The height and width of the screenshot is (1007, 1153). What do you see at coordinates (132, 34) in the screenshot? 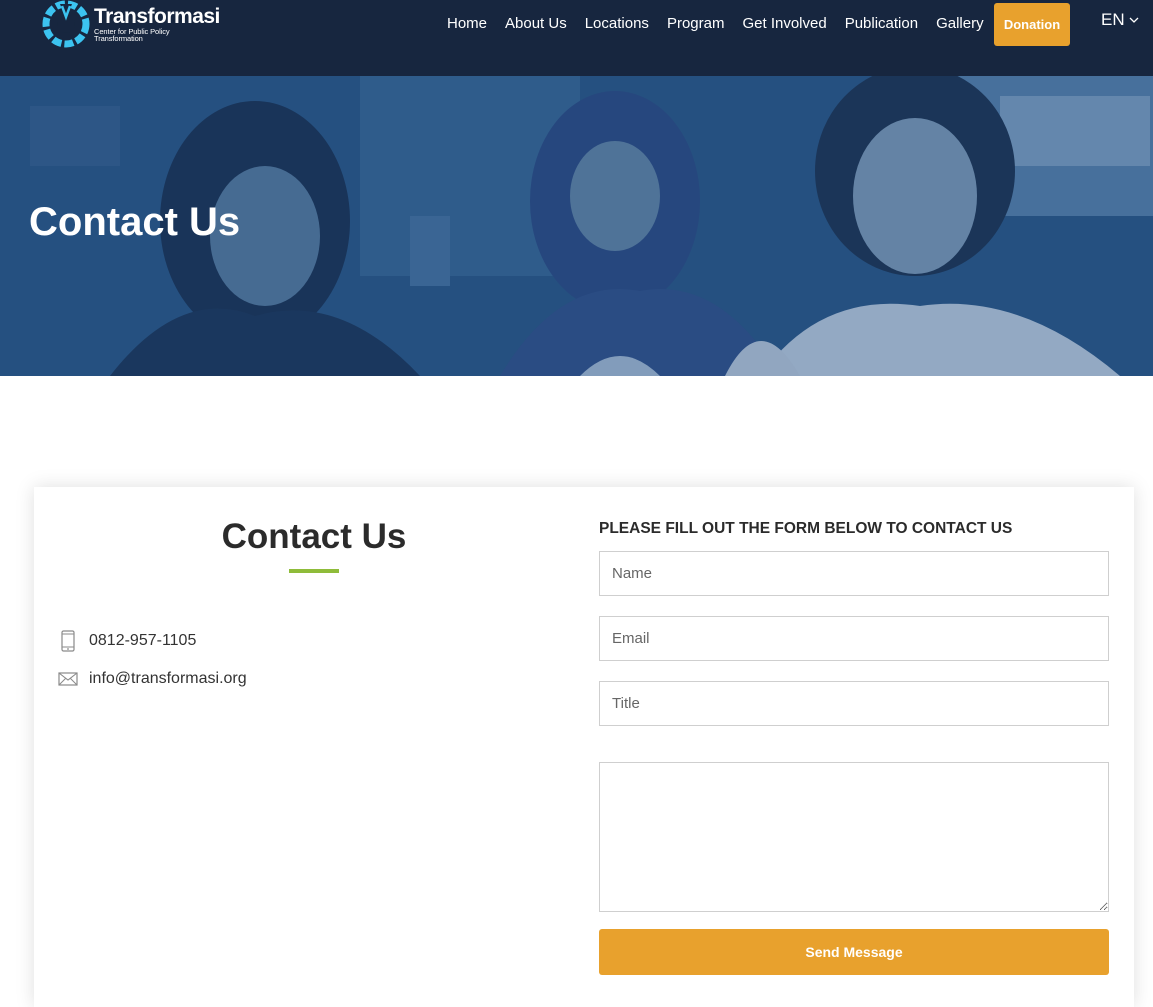
I see `brand-tagline: Center for Public Policy Transformation` at bounding box center [132, 34].